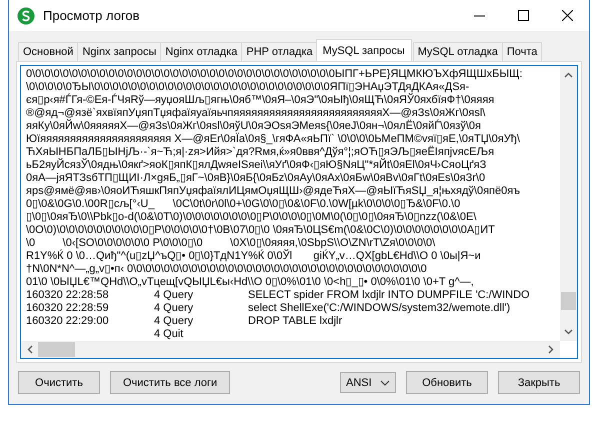 The height and width of the screenshot is (421, 600). What do you see at coordinates (26, 15) in the screenshot?
I see `app-logo-icon` at bounding box center [26, 15].